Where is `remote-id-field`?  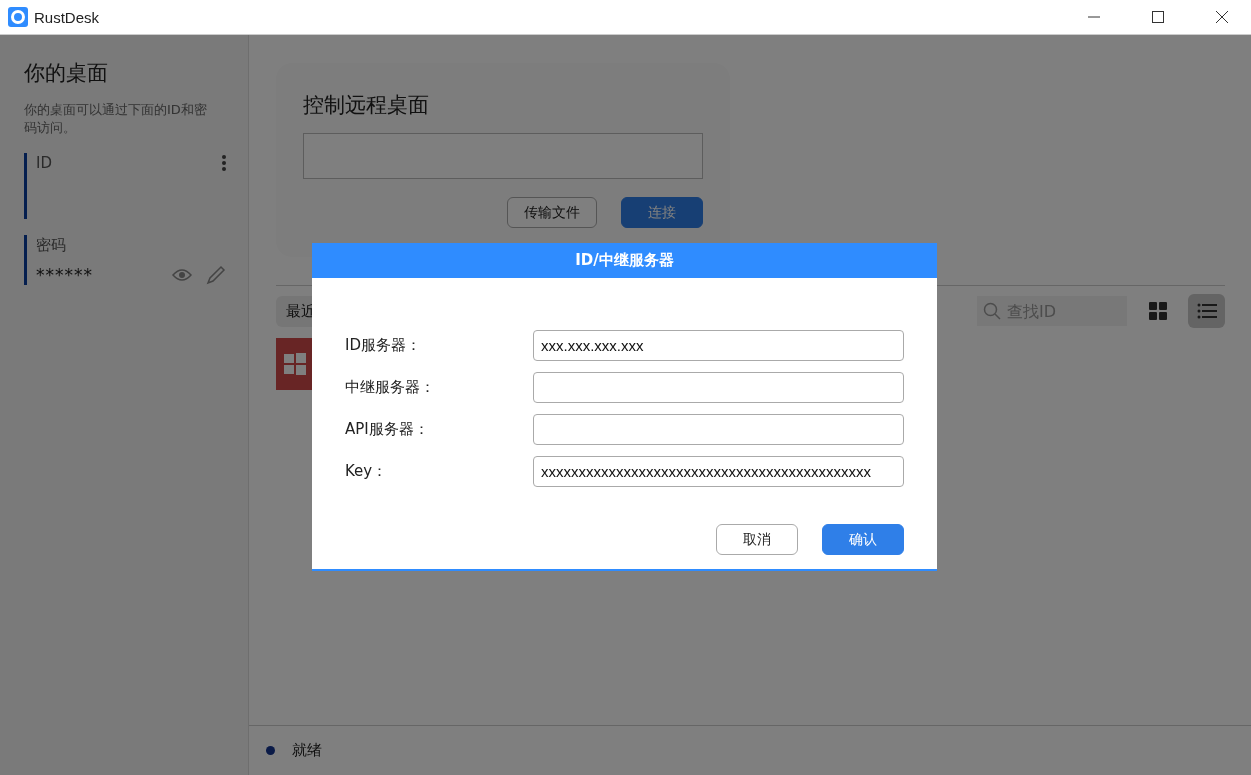 remote-id-field is located at coordinates (503, 156).